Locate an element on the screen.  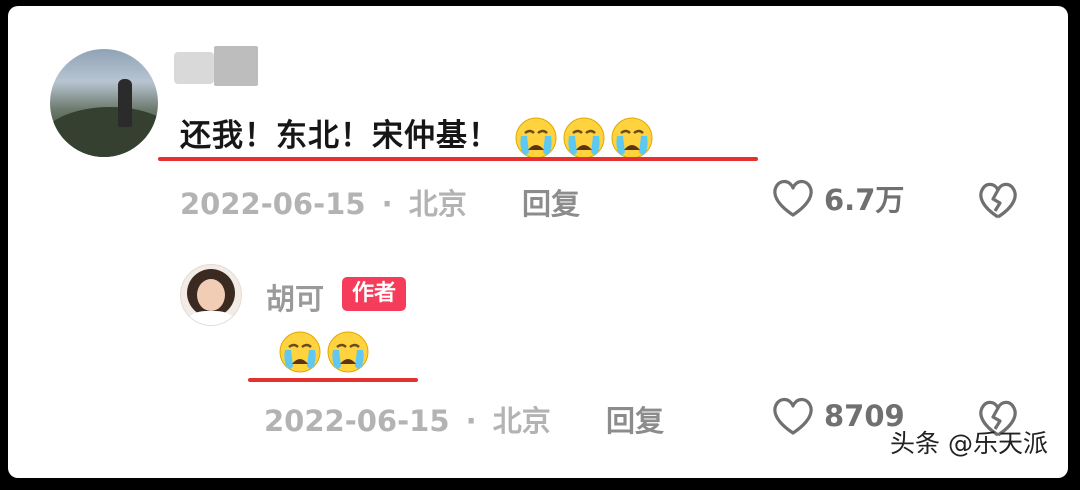
comment-body: 还我！东北！宋仲基！ is located at coordinates (417, 135).